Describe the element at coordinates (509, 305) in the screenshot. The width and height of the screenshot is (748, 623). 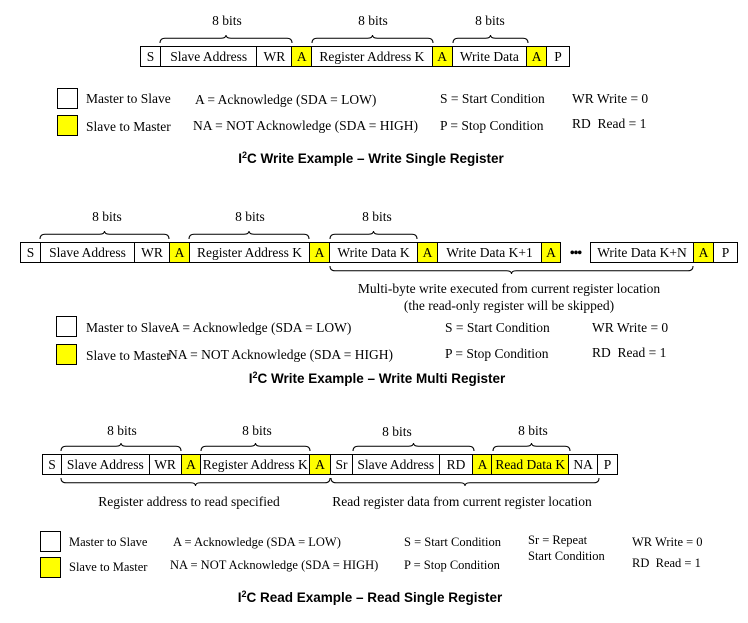
I see `bottom-note: (the read-only register will be skipped)` at that location.